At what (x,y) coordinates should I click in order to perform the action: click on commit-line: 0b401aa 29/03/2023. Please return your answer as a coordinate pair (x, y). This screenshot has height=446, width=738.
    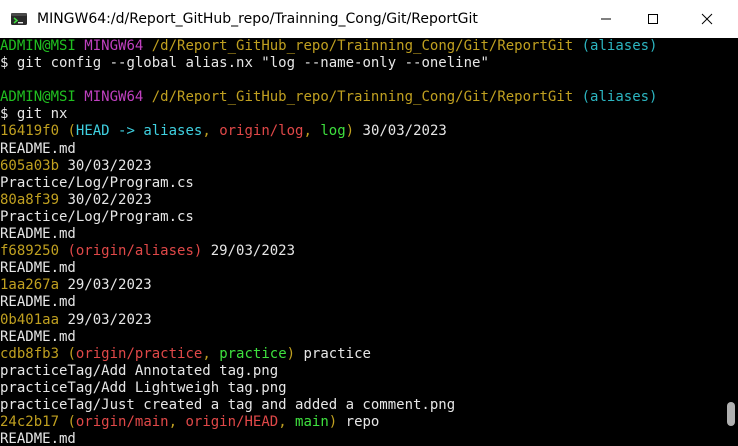
    Looking at the image, I should click on (362, 320).